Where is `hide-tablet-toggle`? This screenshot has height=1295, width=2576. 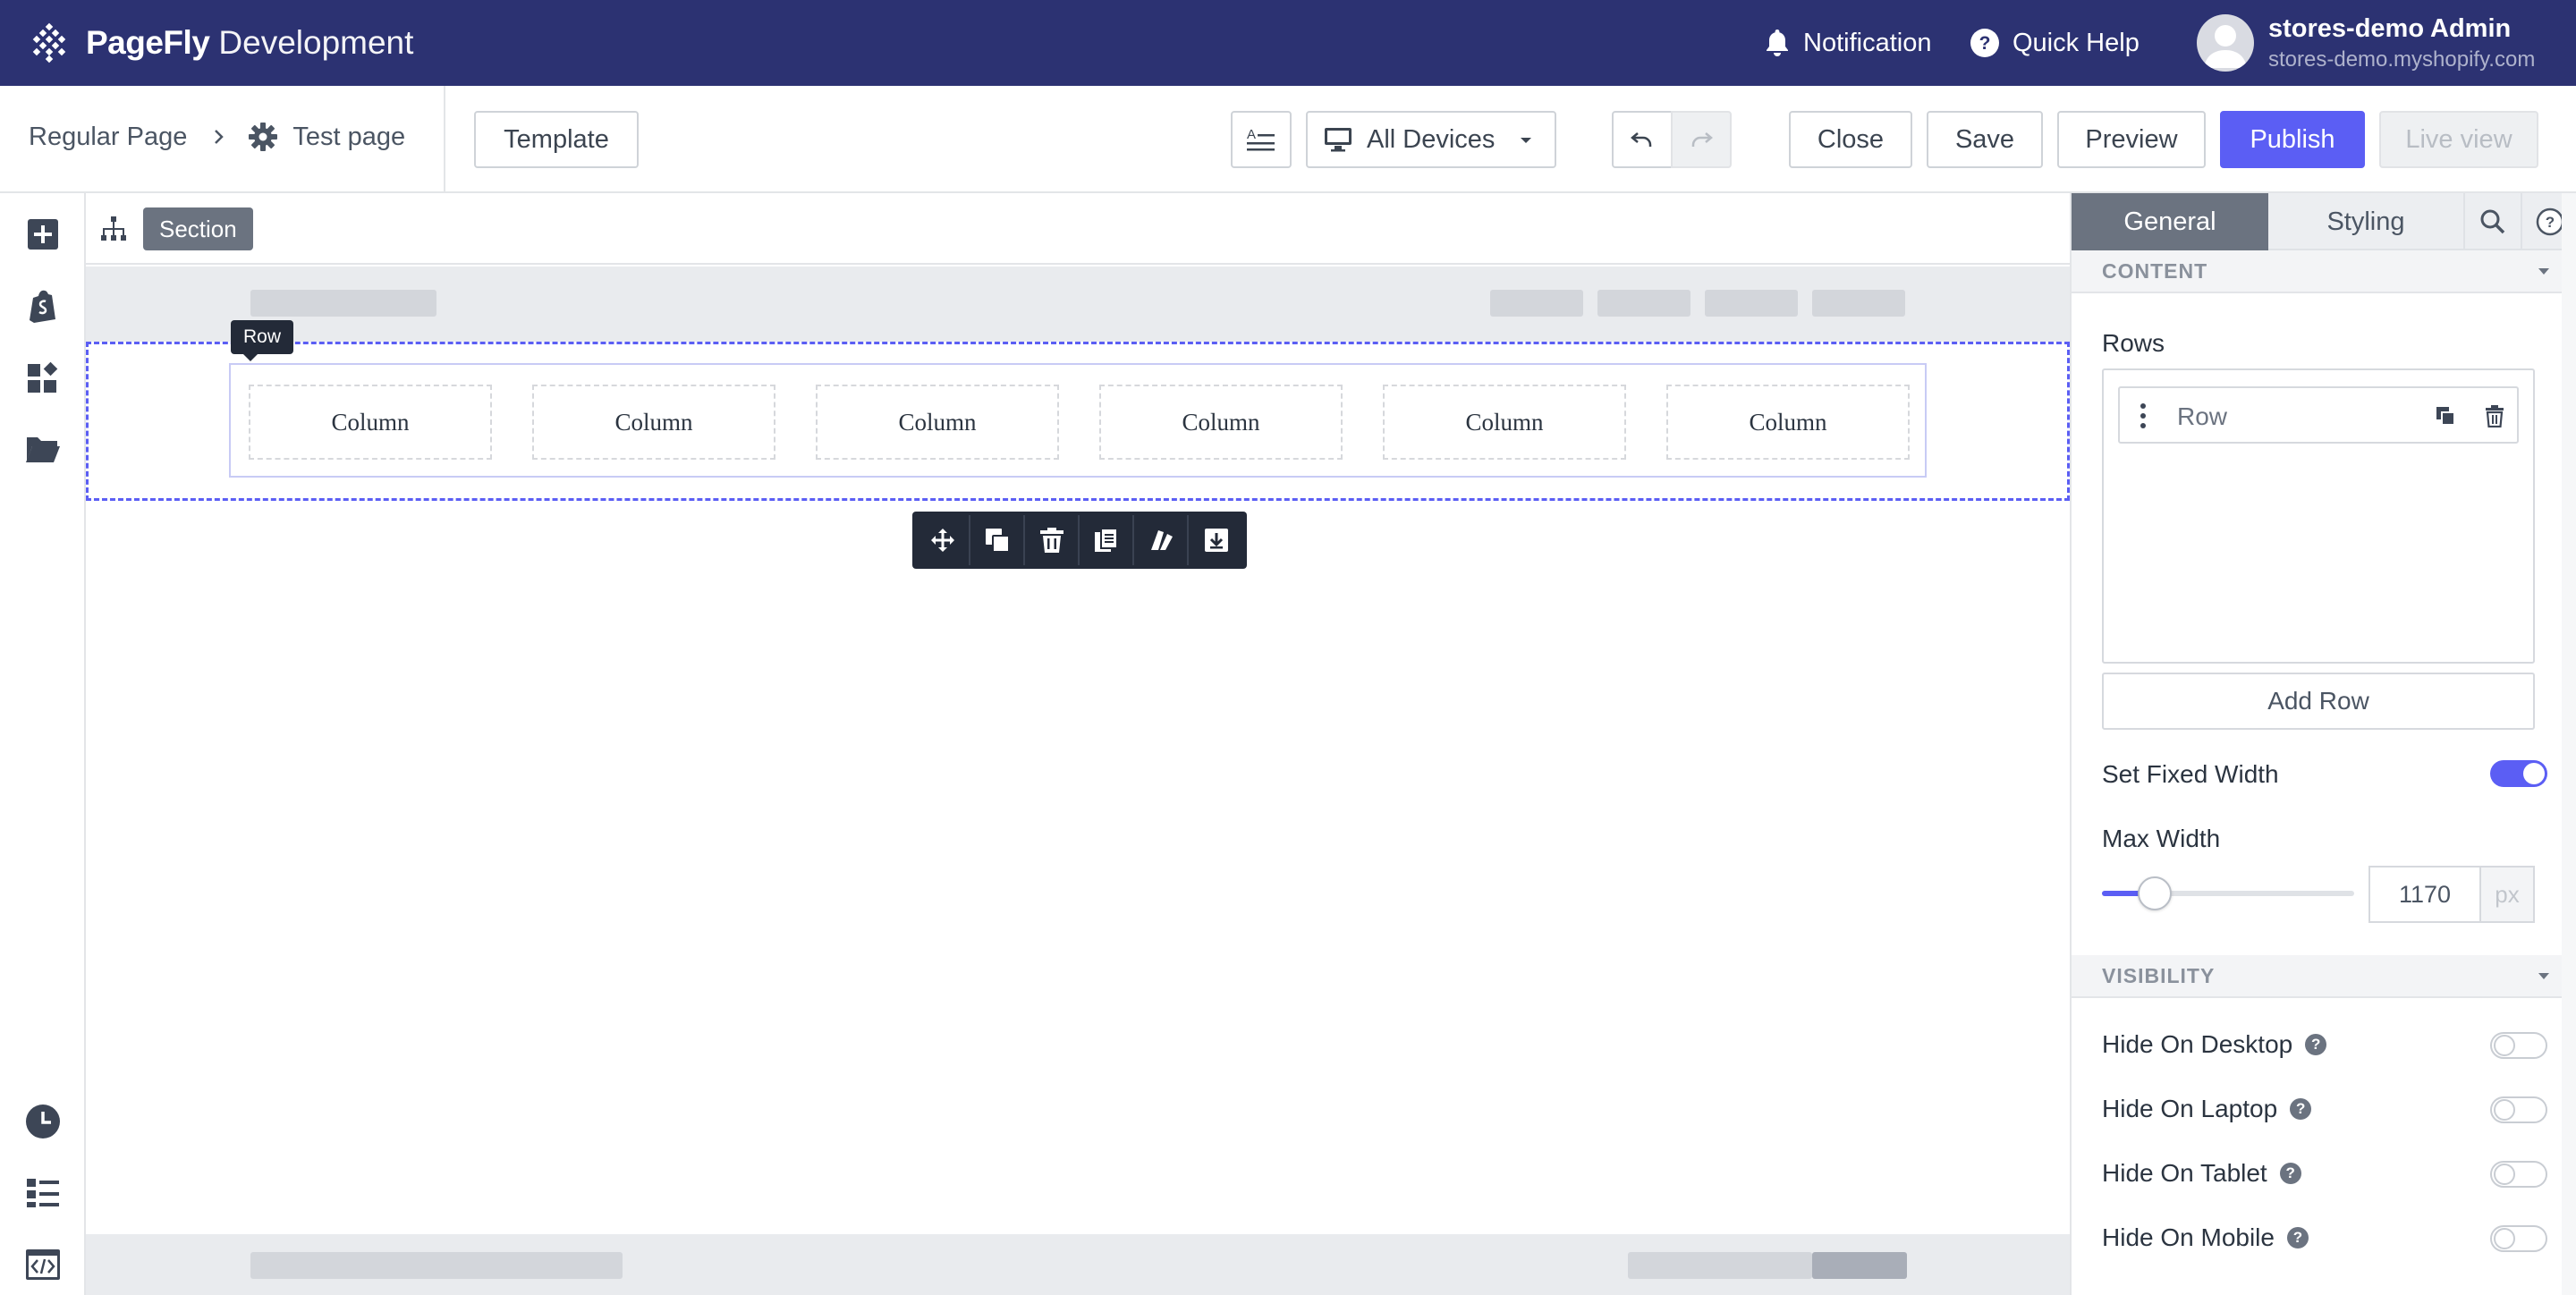
hide-tablet-toggle is located at coordinates (2518, 1174).